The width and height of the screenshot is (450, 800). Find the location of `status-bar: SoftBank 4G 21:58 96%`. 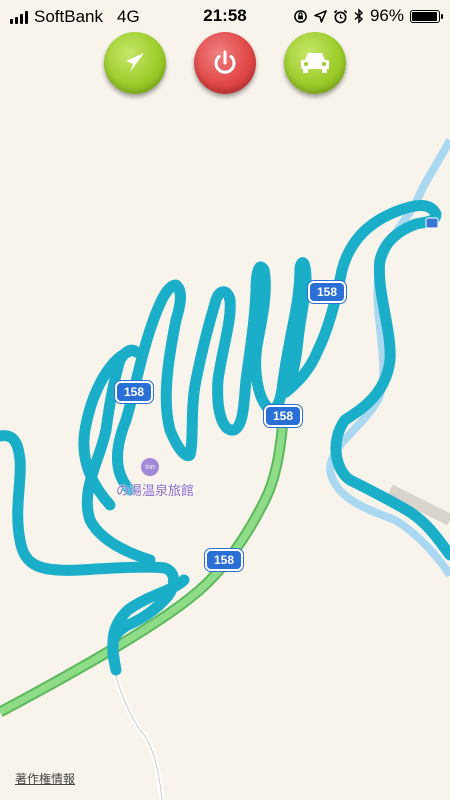

status-bar: SoftBank 4G 21:58 96% is located at coordinates (225, 16).